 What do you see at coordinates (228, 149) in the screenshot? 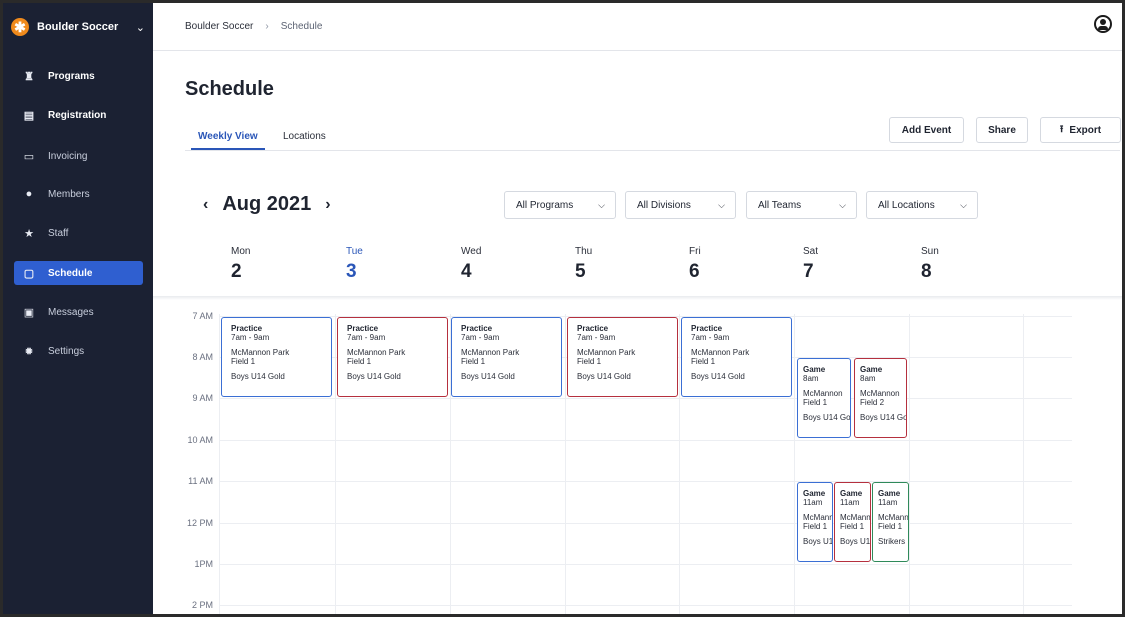
I see `active-tab-indicator` at bounding box center [228, 149].